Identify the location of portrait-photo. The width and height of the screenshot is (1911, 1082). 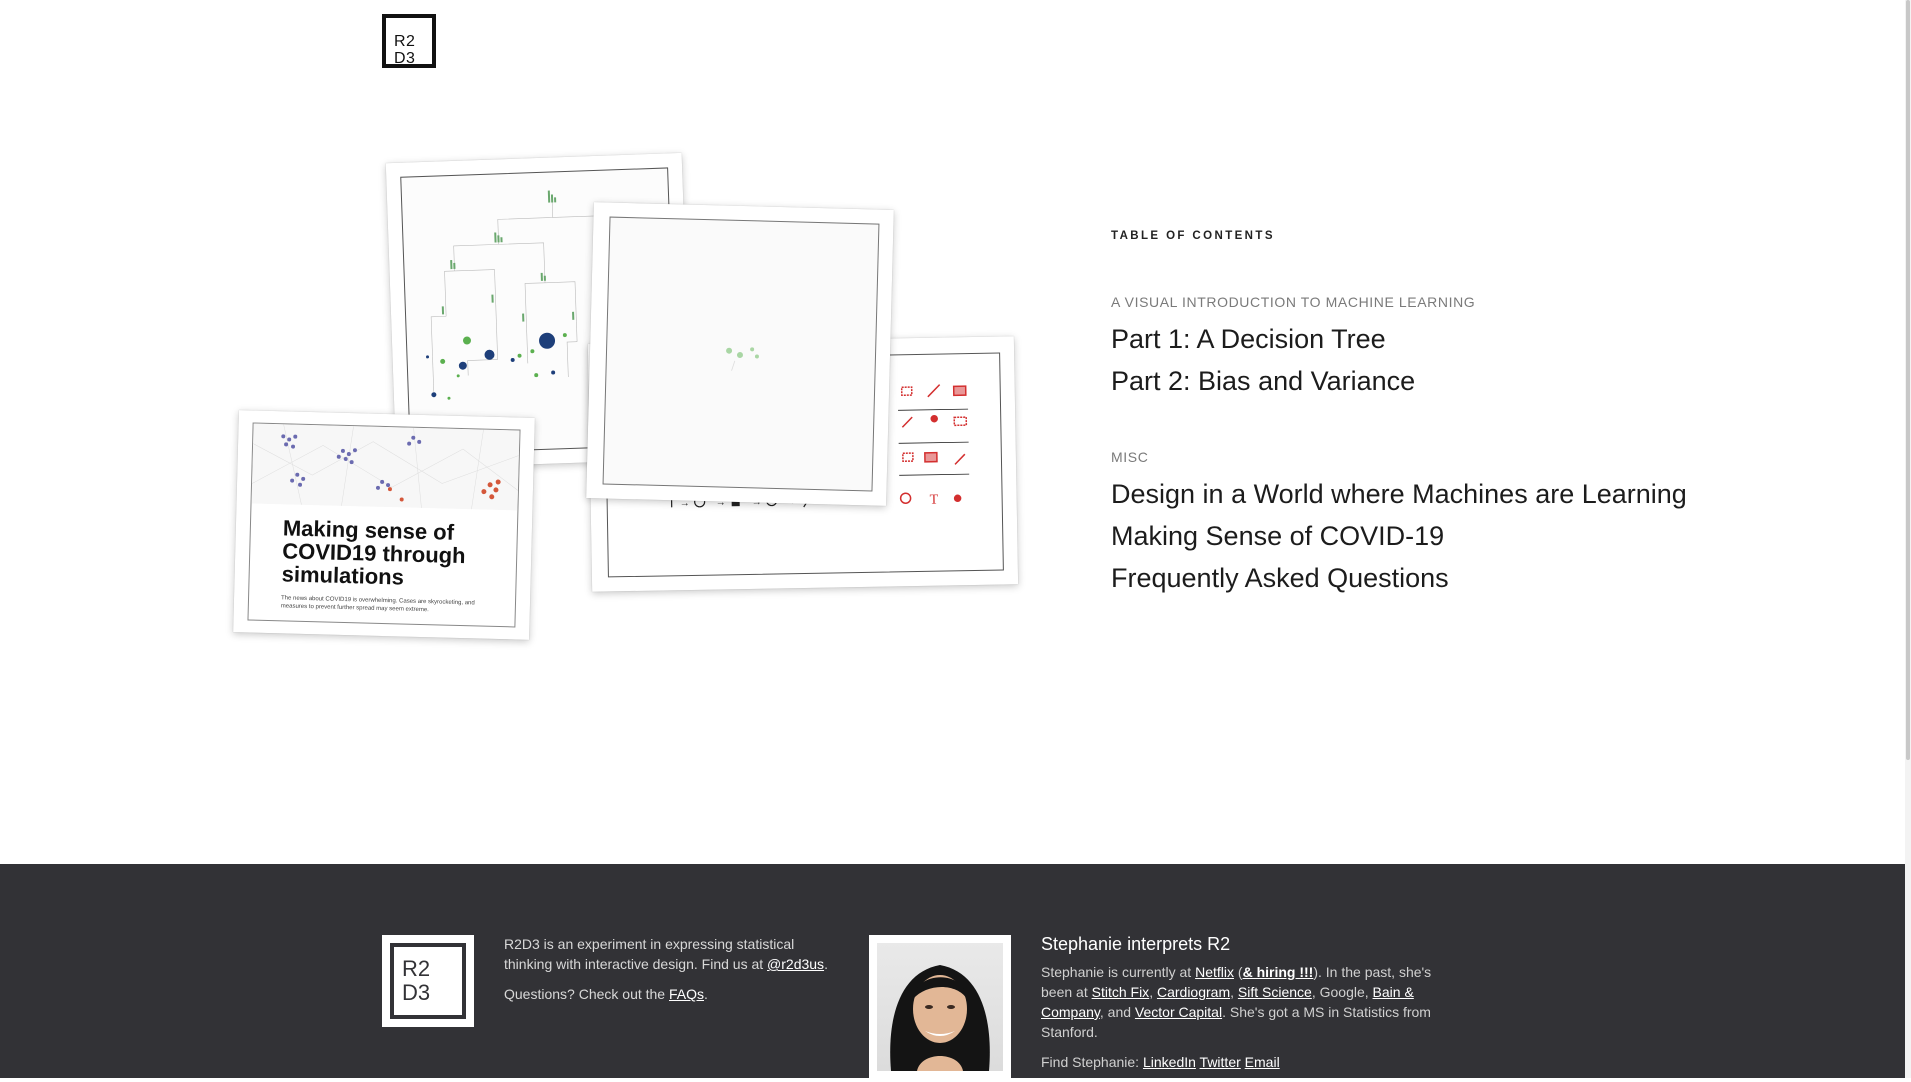
(940, 1007).